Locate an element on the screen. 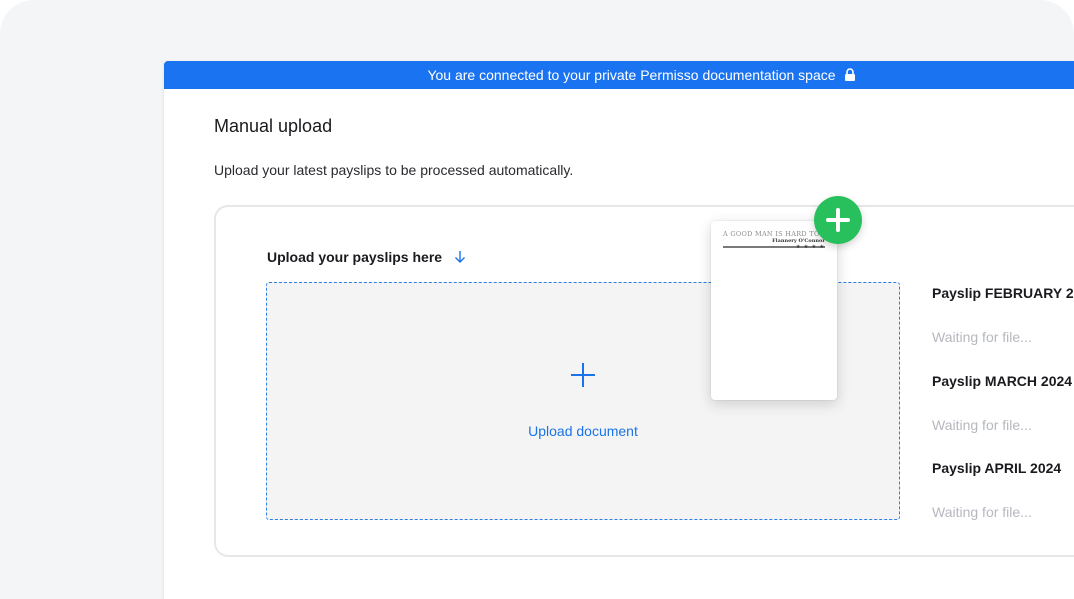 Image resolution: width=1074 pixels, height=599 pixels. payslip-name: Payslip FEBRUARY 2024 is located at coordinates (1003, 293).